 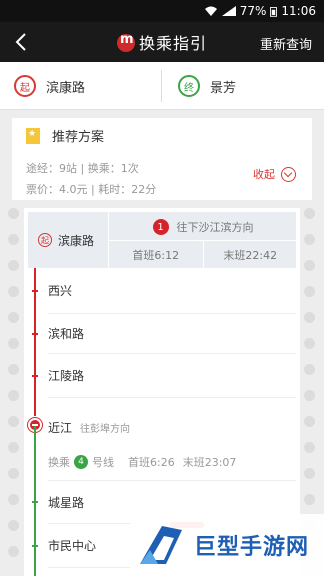 What do you see at coordinates (25, 86) in the screenshot?
I see `start-pin-icon: 起` at bounding box center [25, 86].